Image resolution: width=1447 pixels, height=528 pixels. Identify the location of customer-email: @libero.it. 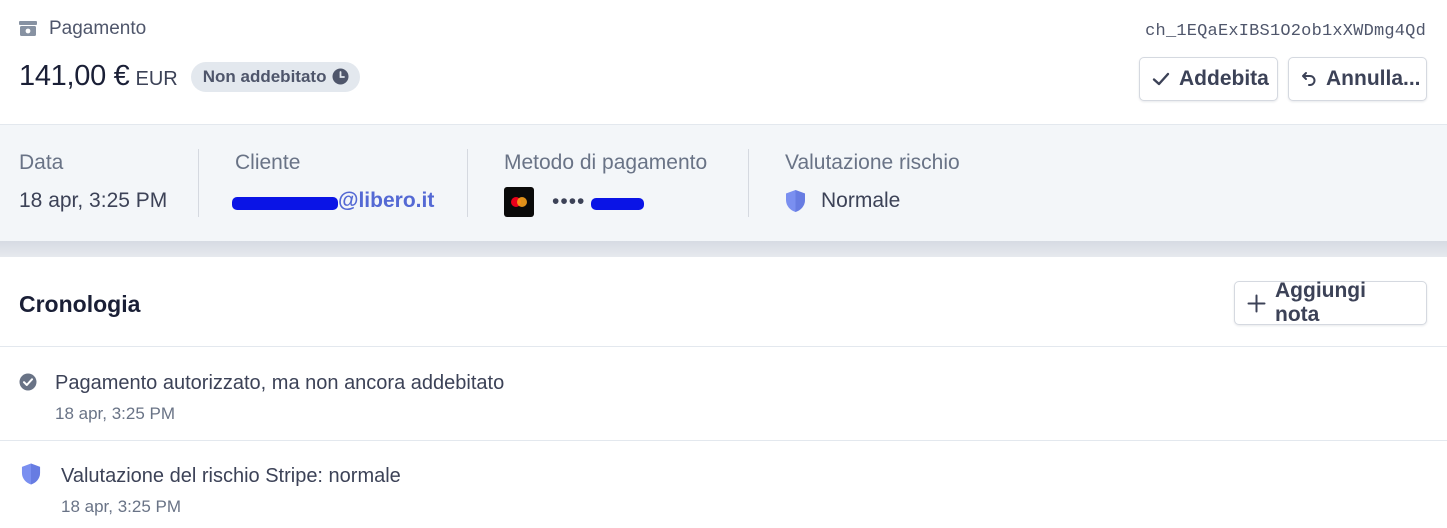
(386, 201).